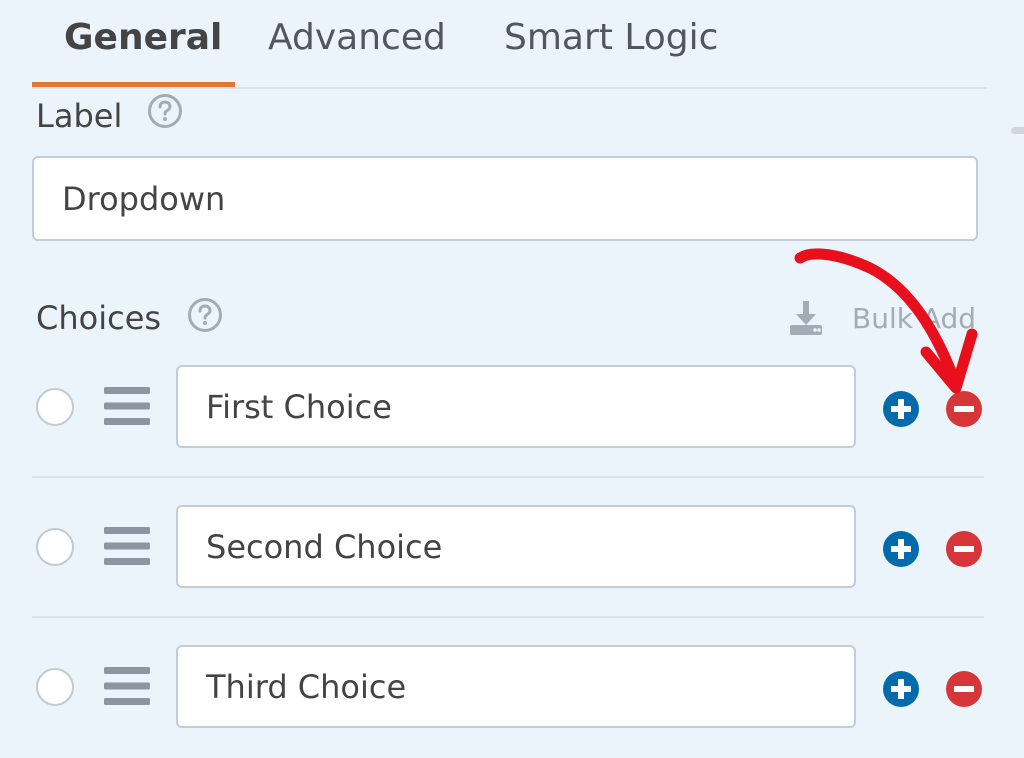 The width and height of the screenshot is (1024, 758). I want to click on download-icon, so click(806, 318).